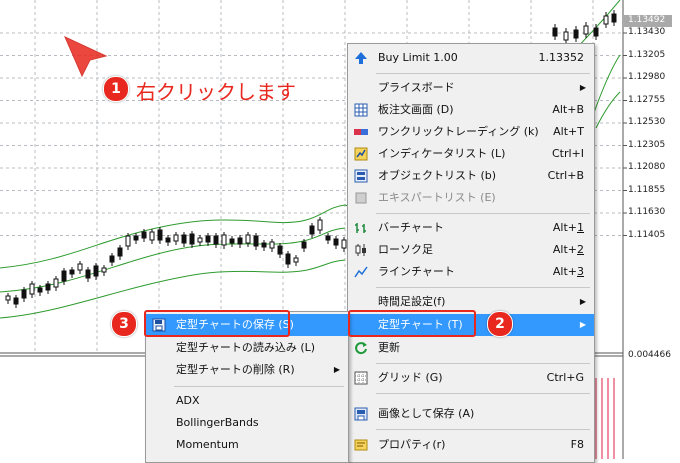 This screenshot has width=680, height=463. Describe the element at coordinates (647, 212) in the screenshot. I see `price-axis-label: 1.11630` at that location.